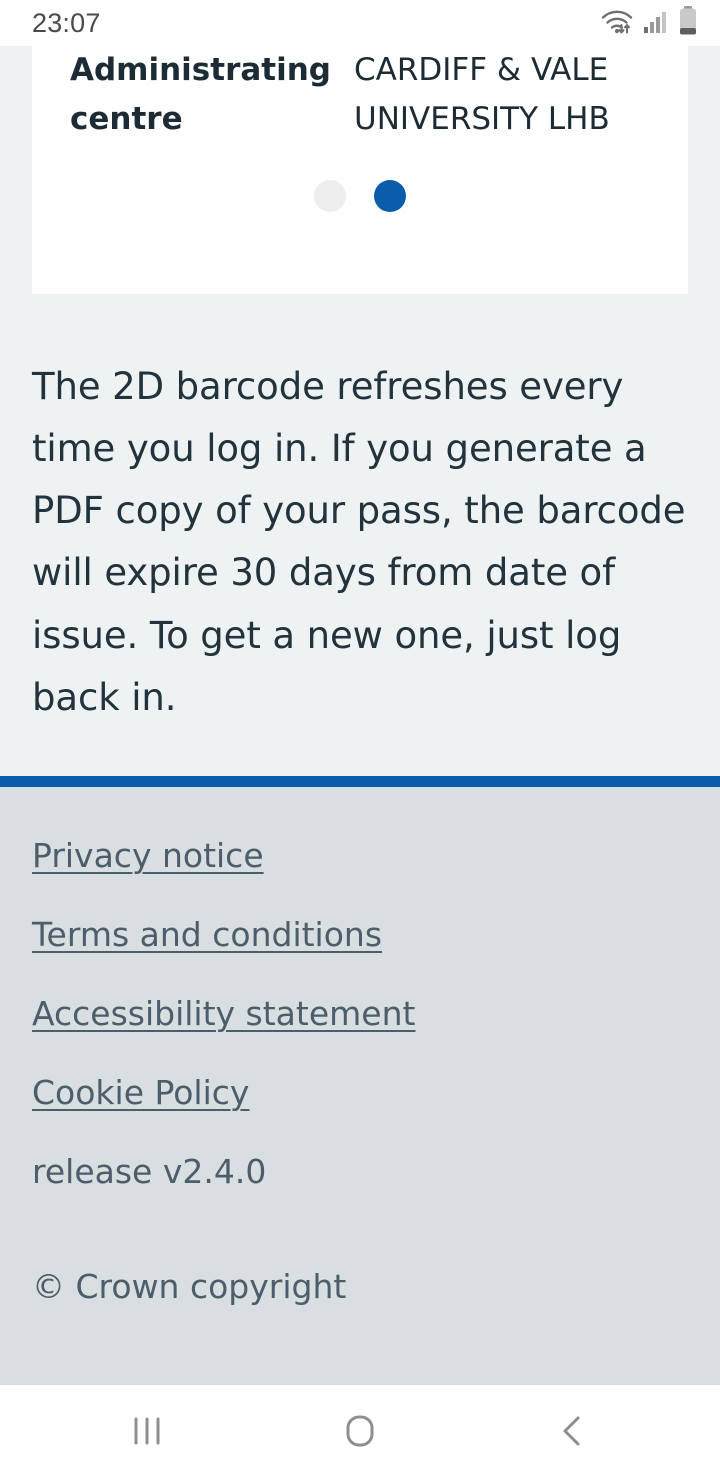 This screenshot has height=1480, width=720. What do you see at coordinates (688, 23) in the screenshot?
I see `battery-icon` at bounding box center [688, 23].